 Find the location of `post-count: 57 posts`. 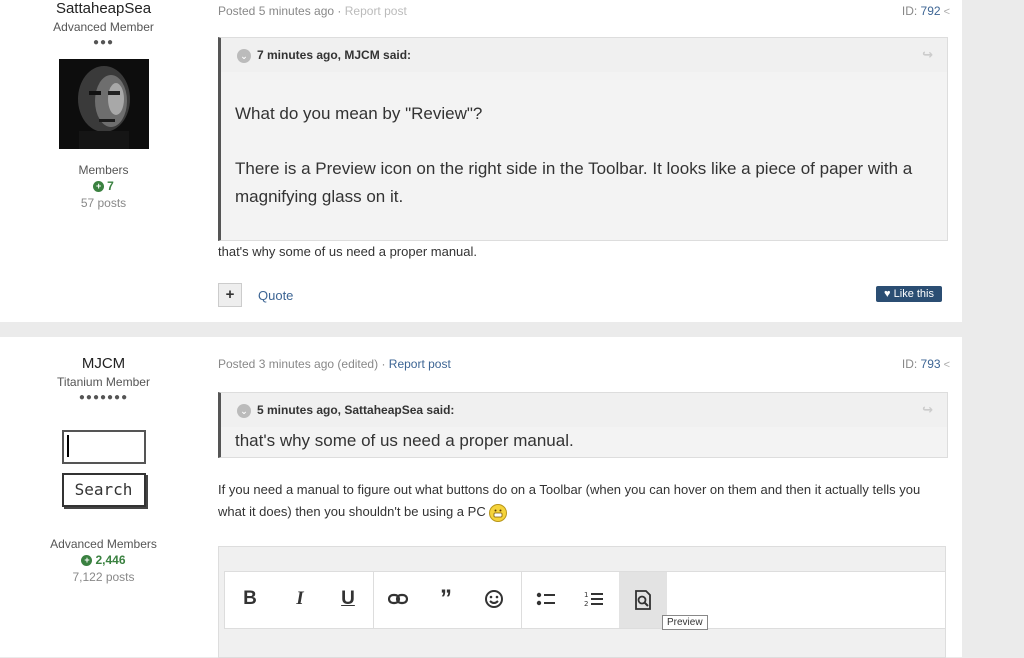

post-count: 57 posts is located at coordinates (103, 203).